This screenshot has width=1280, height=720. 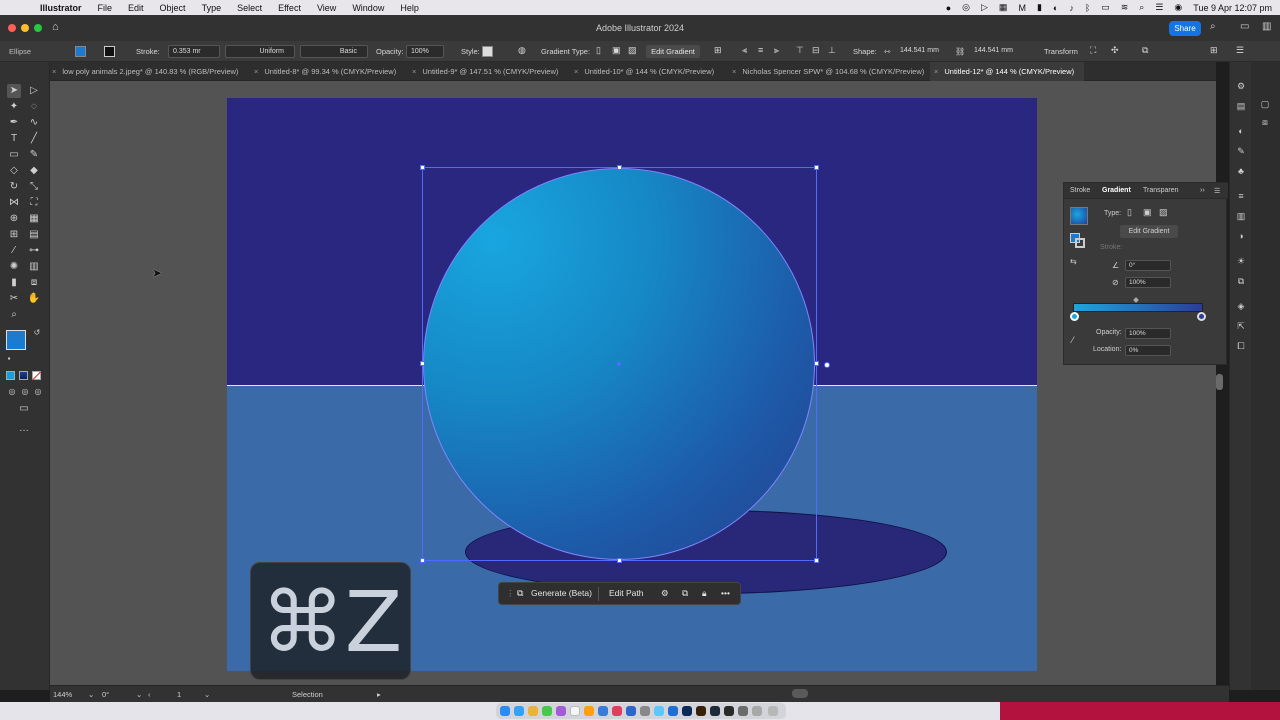 What do you see at coordinates (492, 71) in the screenshot?
I see `tab-untitled-9: × Untitled-9* @ 147.51 % (CMYK/Preview)` at bounding box center [492, 71].